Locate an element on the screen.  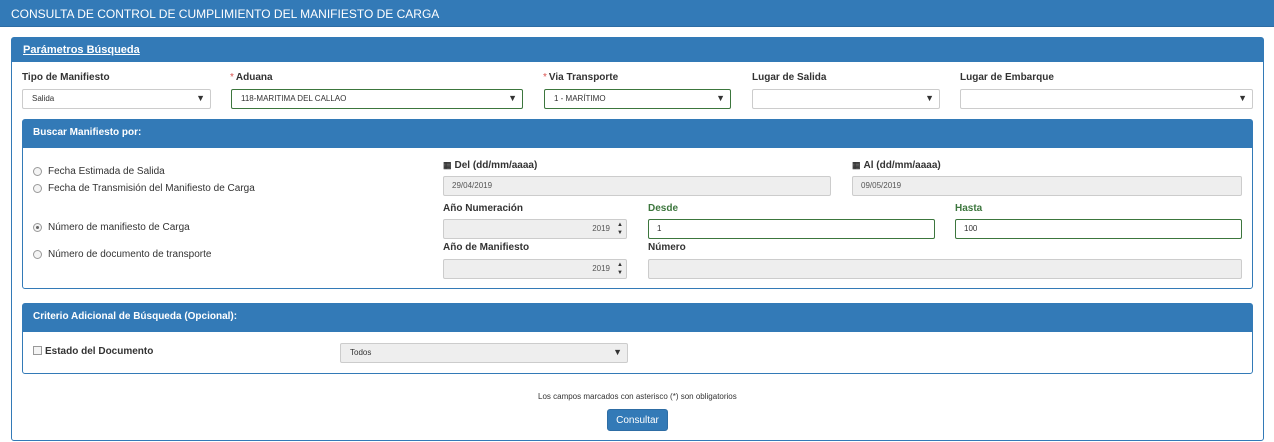
aduana-select: 118-MARITIMA DEL CALLAO ▼ is located at coordinates (377, 99).